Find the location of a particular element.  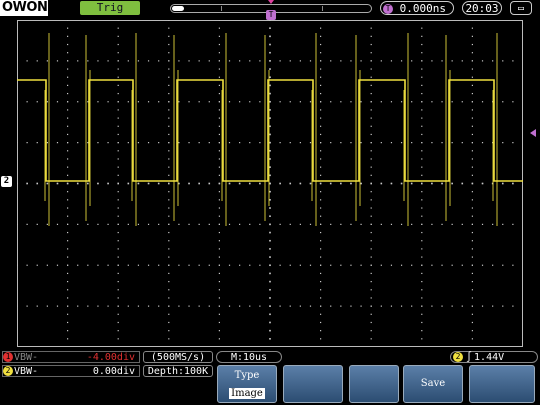

channel-2-readout: 2 VBW- 0.00div is located at coordinates (71, 371).